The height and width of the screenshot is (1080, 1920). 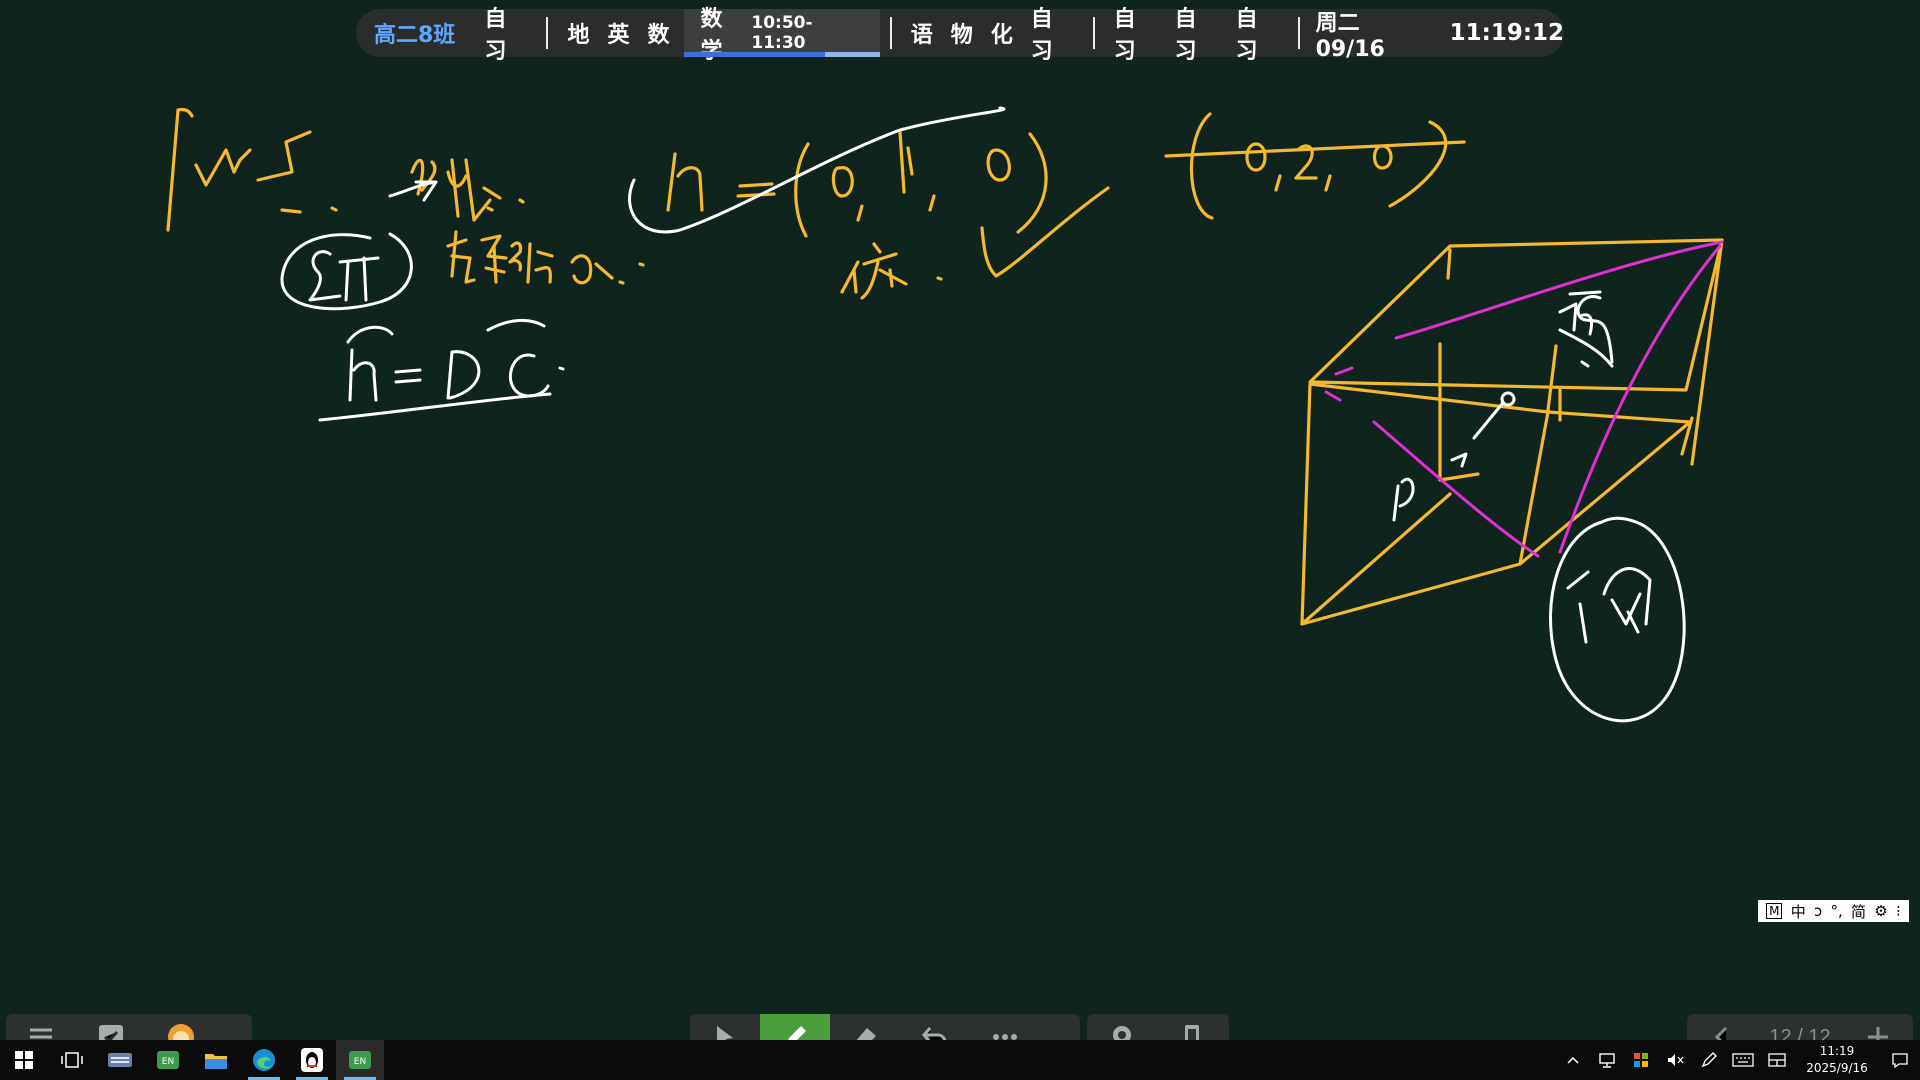 I want to click on taskbar-time: 11:19, so click(x=1837, y=1051).